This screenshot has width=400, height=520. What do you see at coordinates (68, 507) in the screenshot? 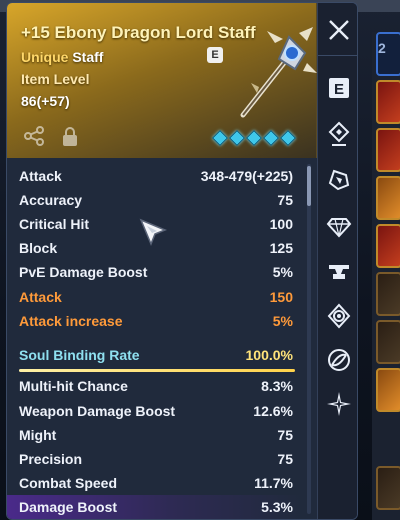
I see `stat-label: Damage Boost` at bounding box center [68, 507].